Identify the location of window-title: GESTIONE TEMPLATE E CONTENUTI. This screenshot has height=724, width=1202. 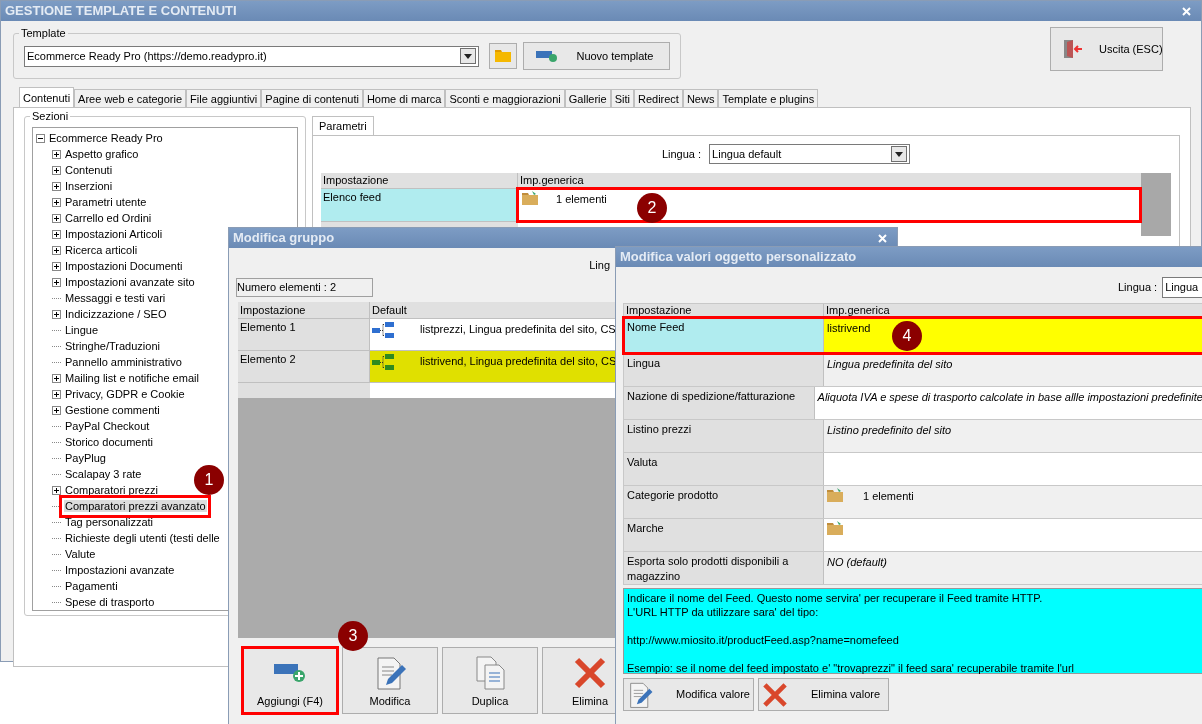
(121, 11).